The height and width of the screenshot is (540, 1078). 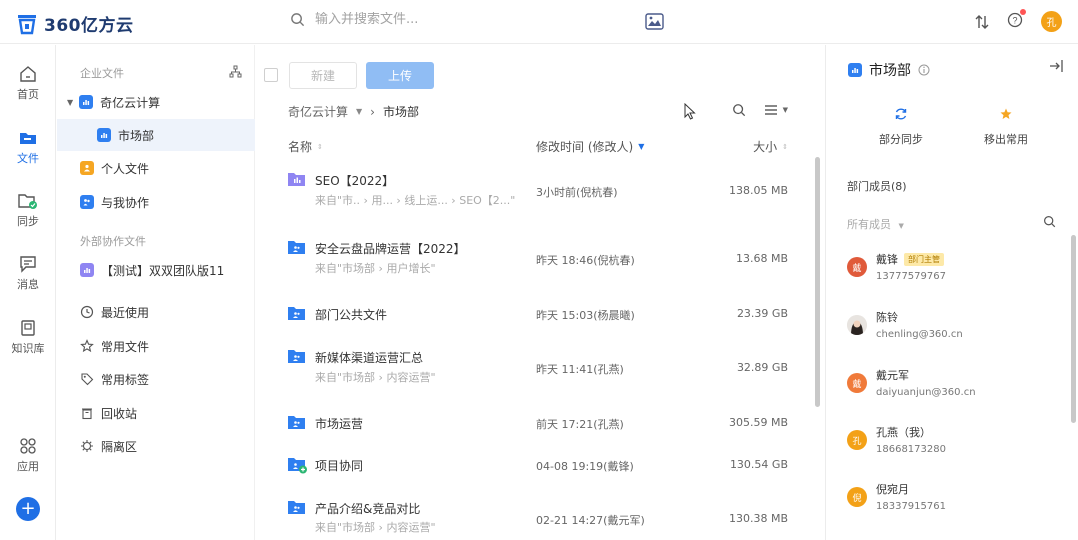 I want to click on org-chart-icon, so click(x=235, y=71).